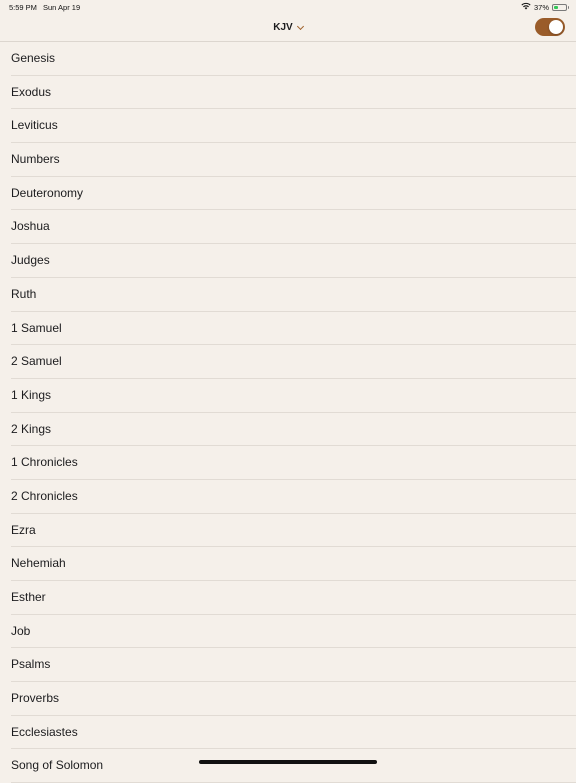  Describe the element at coordinates (293, 295) in the screenshot. I see `book-item-ruth: Ruth` at that location.